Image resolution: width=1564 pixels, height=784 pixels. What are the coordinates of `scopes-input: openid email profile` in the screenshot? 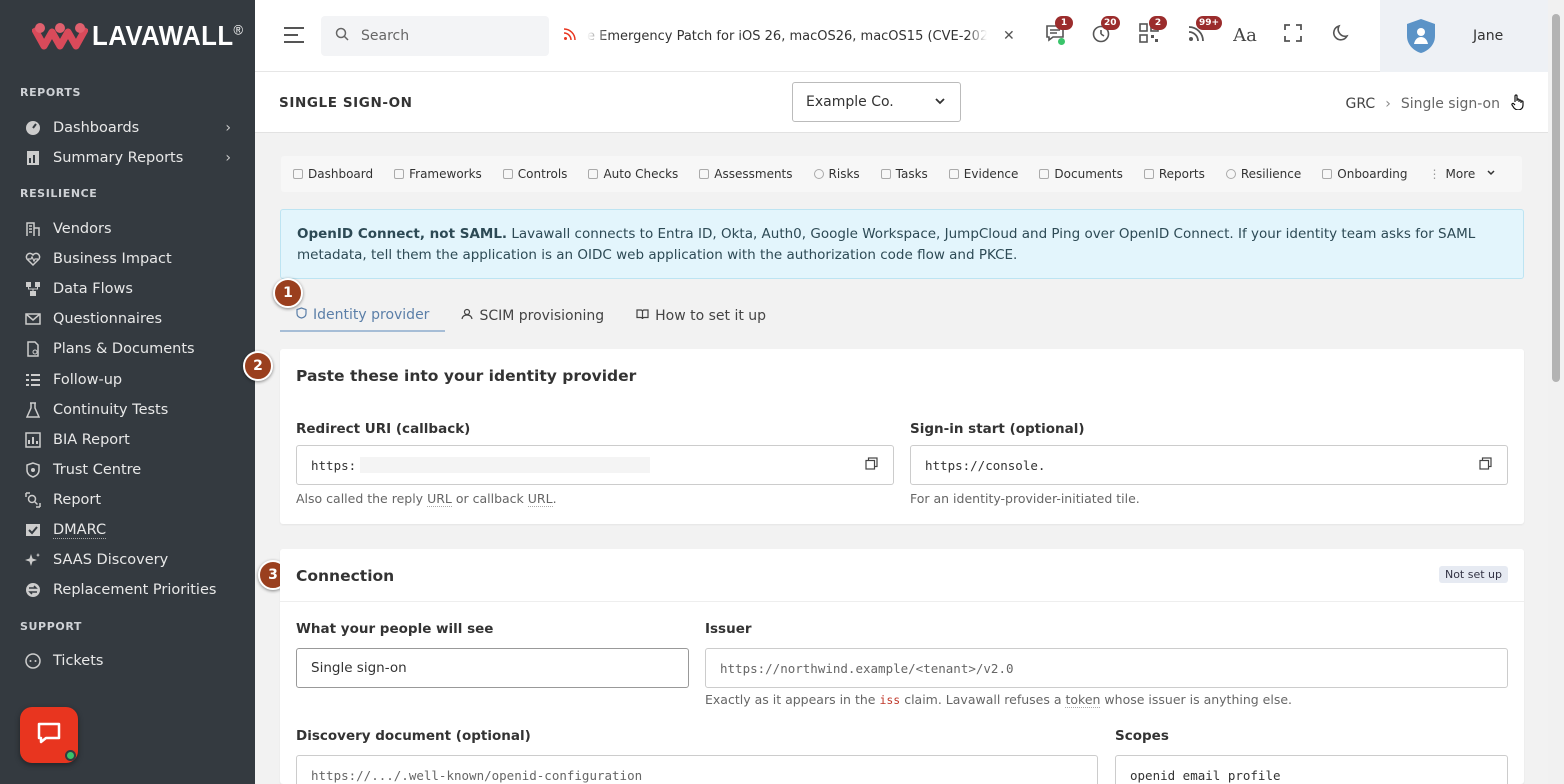 It's located at (1311, 769).